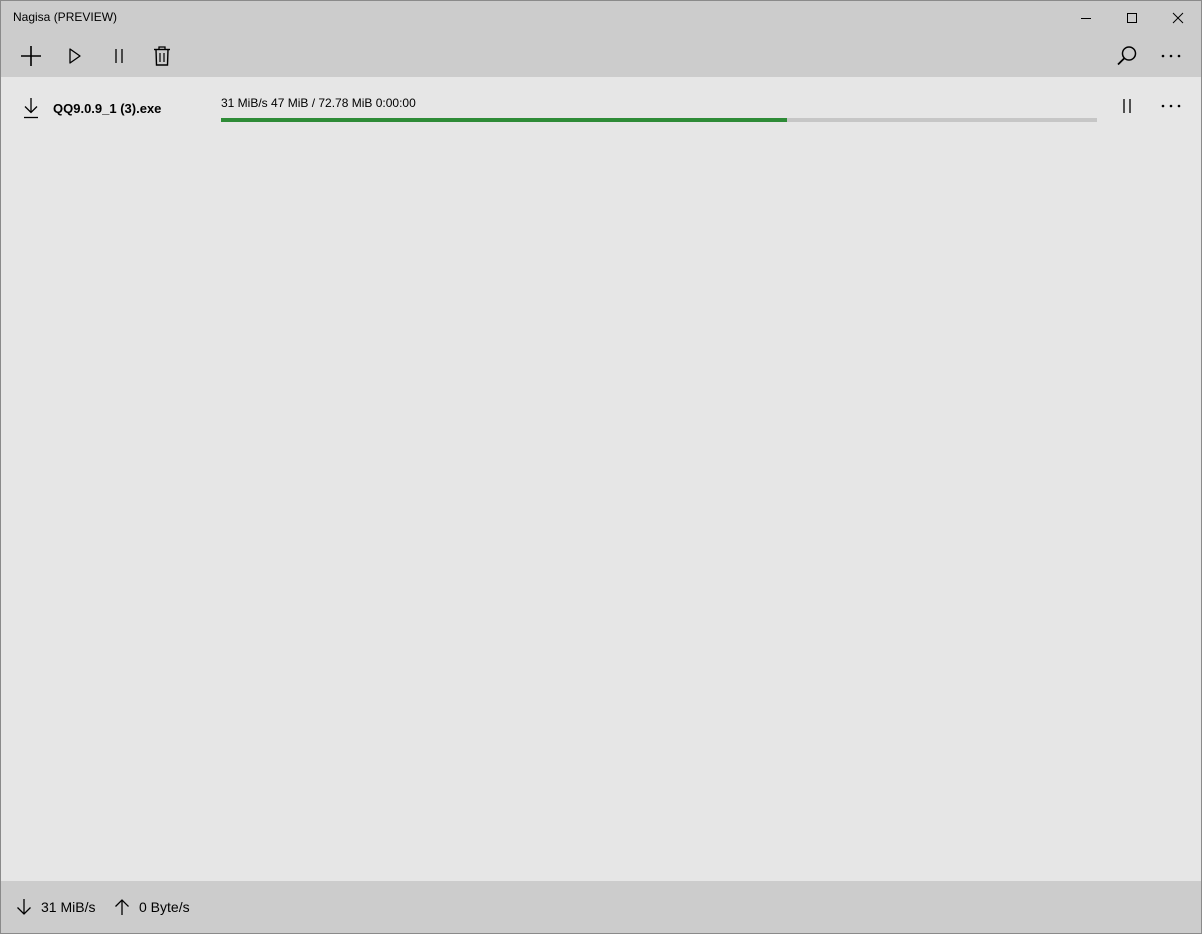 Image resolution: width=1202 pixels, height=934 pixels. I want to click on progress-bar, so click(659, 120).